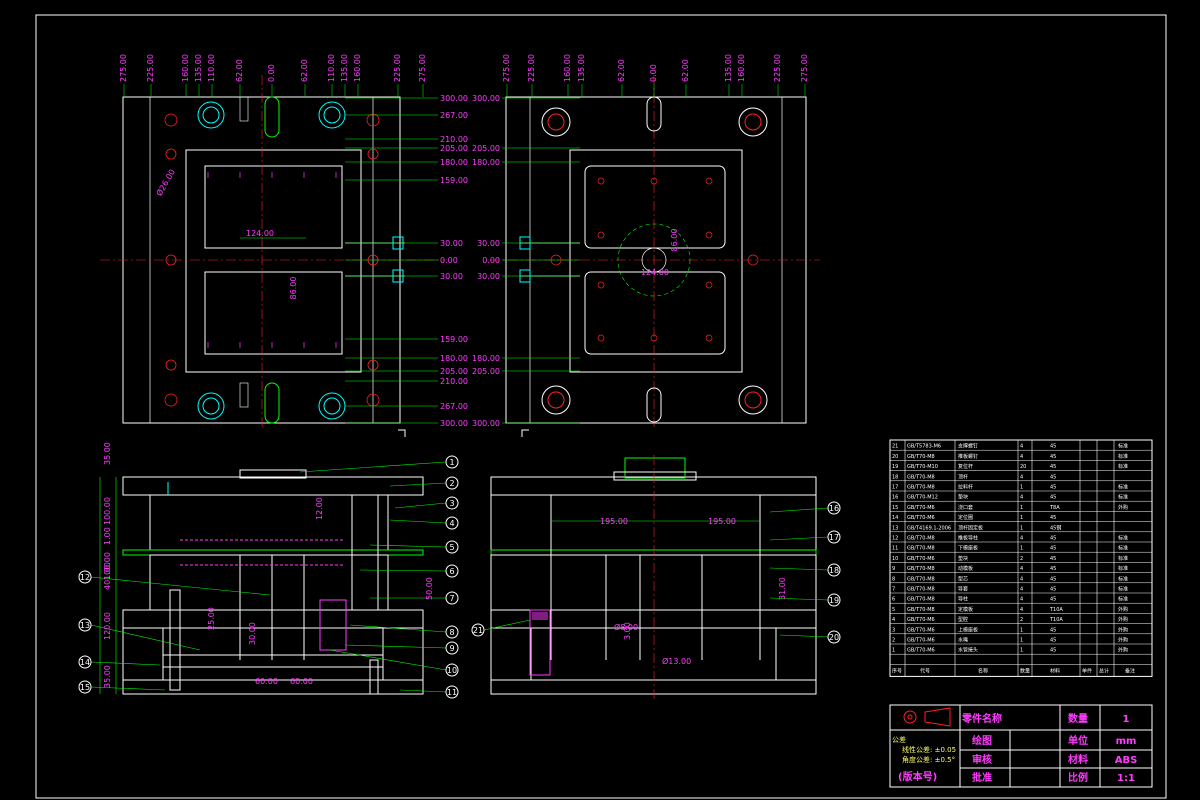 The image size is (1200, 800). I want to click on balloon-label: 6, so click(451, 571).